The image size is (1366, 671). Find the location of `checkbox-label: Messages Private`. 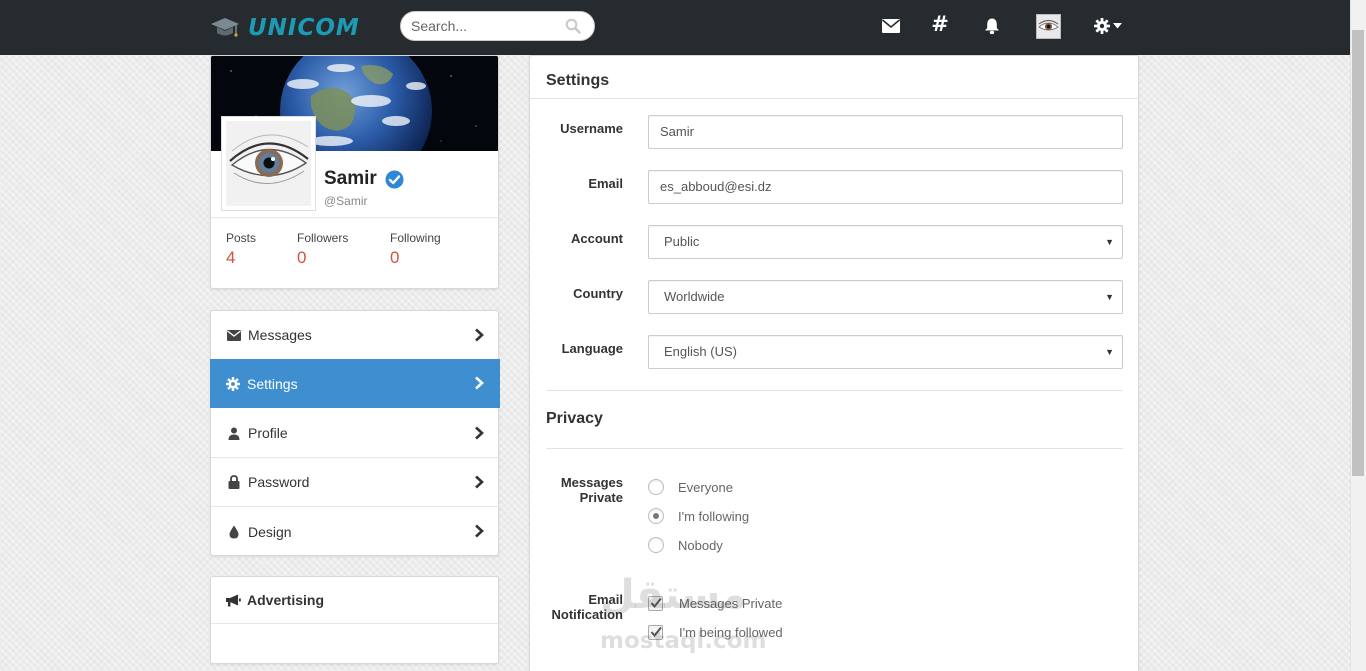

checkbox-label: Messages Private is located at coordinates (731, 603).